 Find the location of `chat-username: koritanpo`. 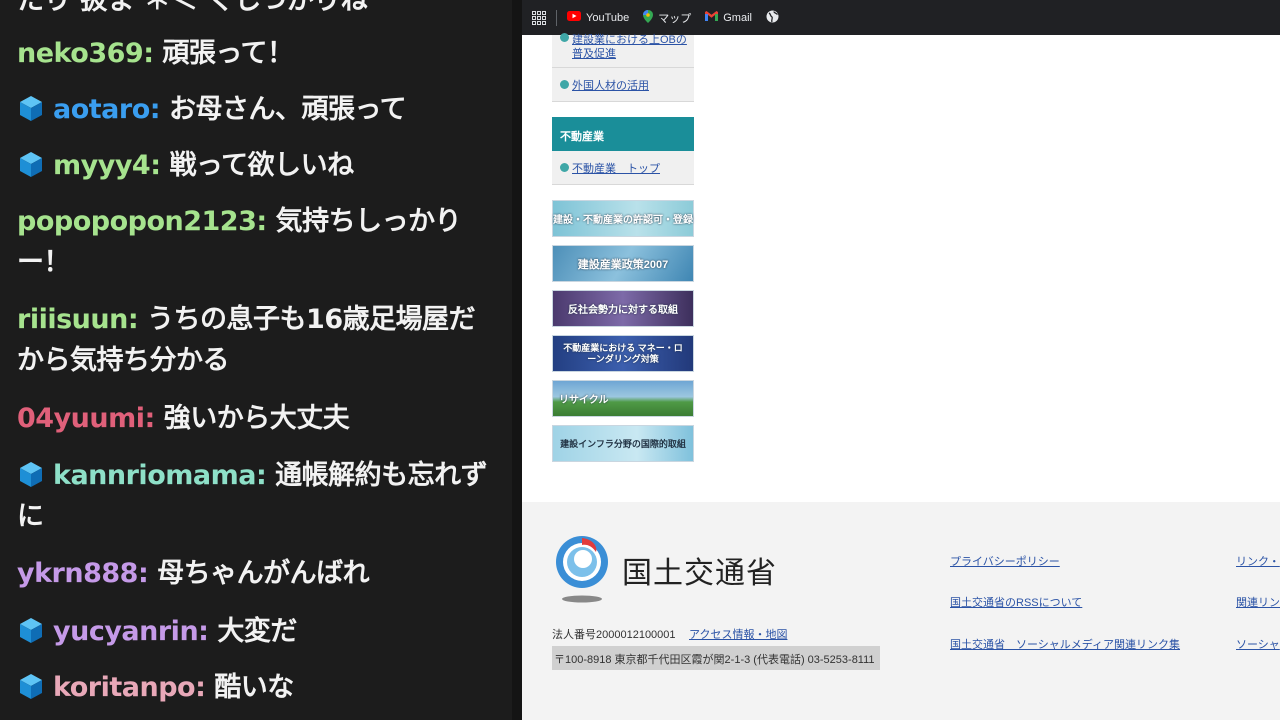

chat-username: koritanpo is located at coordinates (124, 687).